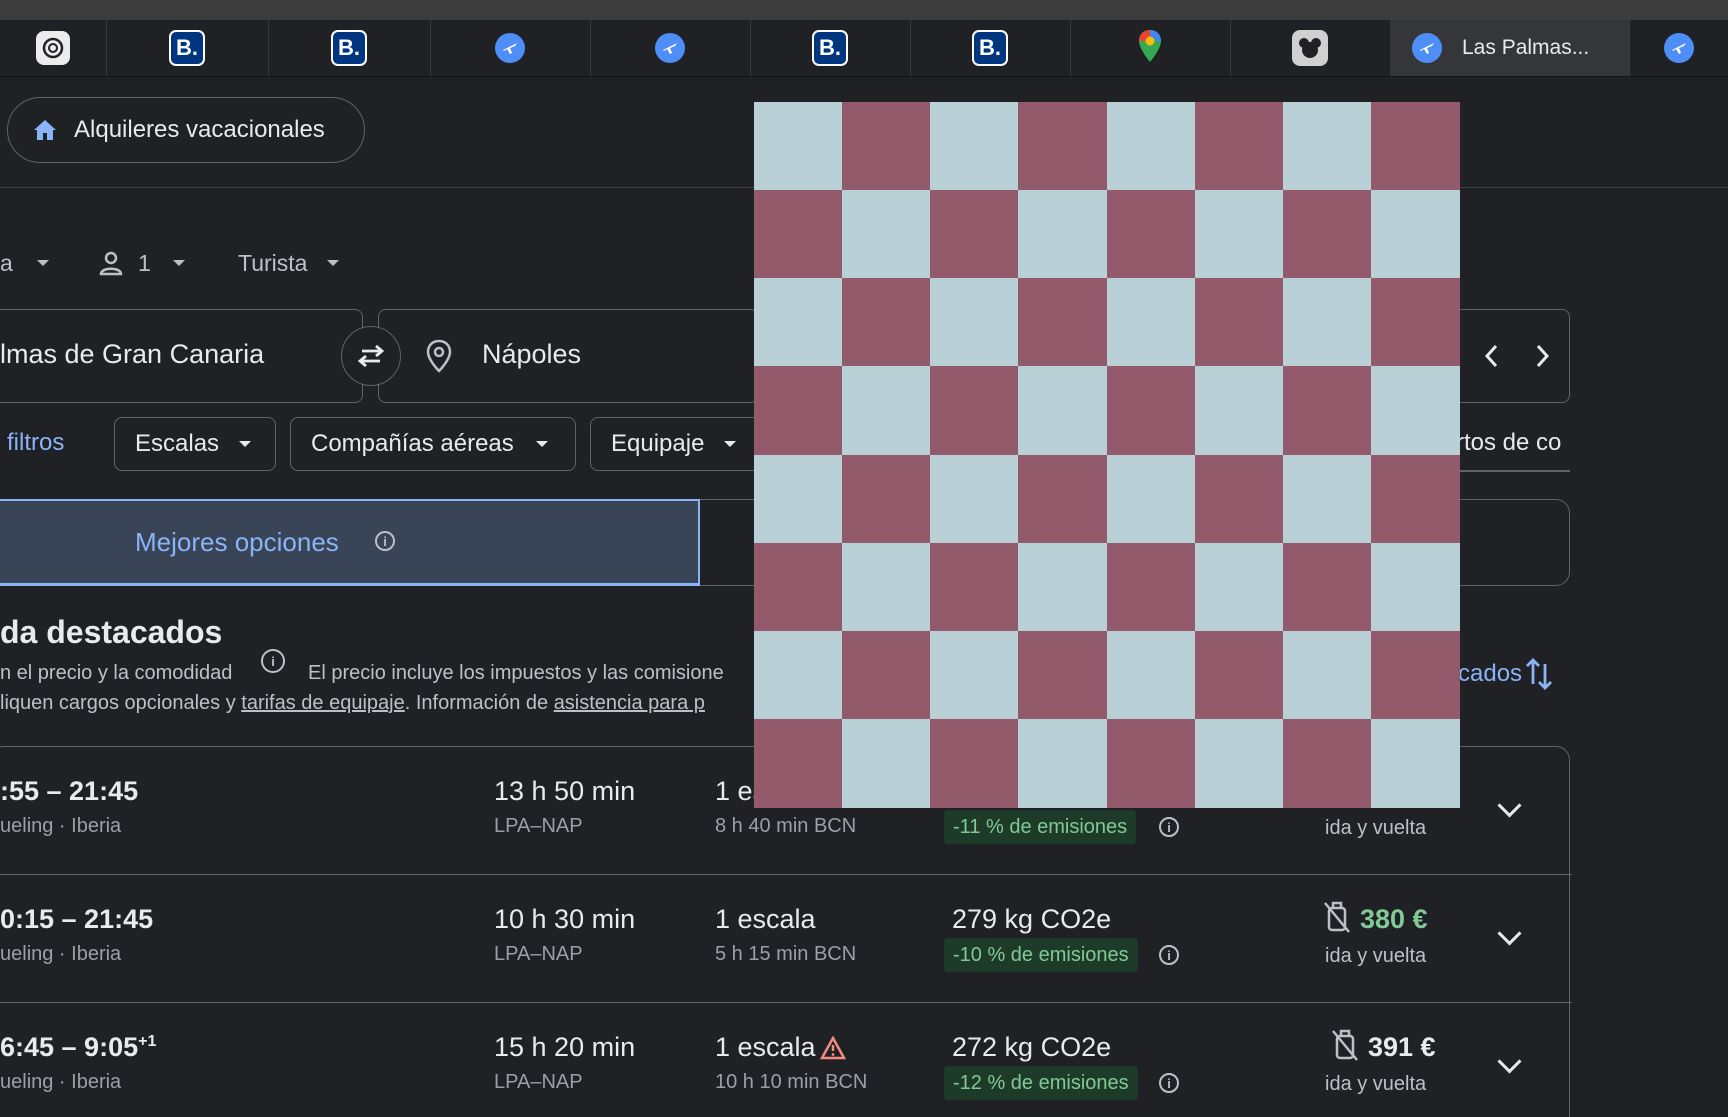 The image size is (1728, 1117). I want to click on tab-booking-3: B., so click(830, 48).